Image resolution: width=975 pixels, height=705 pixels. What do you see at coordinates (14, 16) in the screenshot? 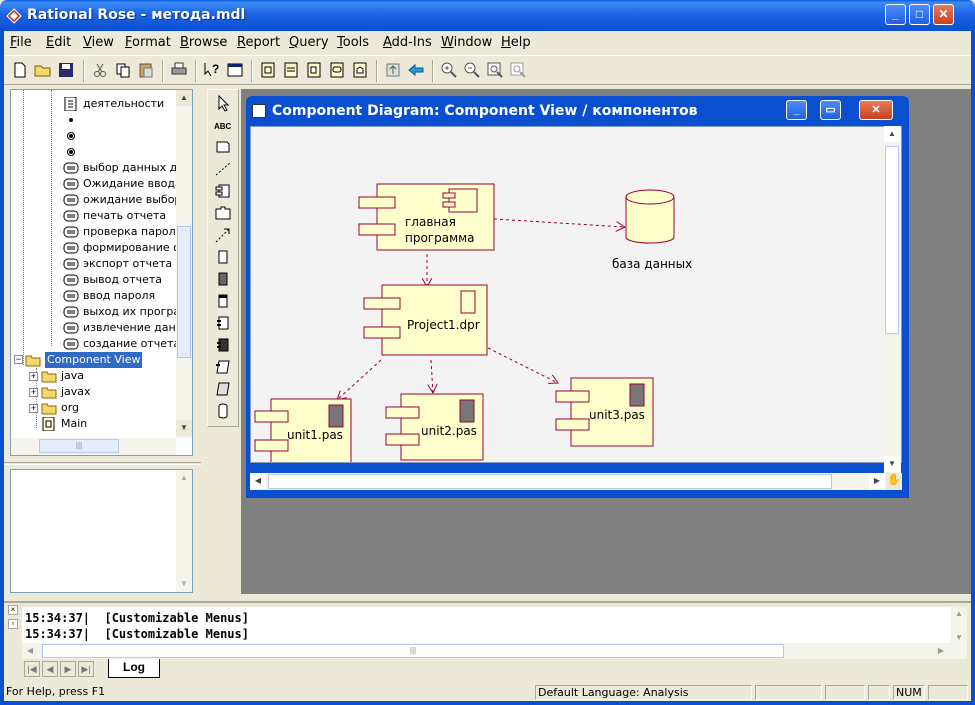
I see `rational-rose-app-icon` at bounding box center [14, 16].